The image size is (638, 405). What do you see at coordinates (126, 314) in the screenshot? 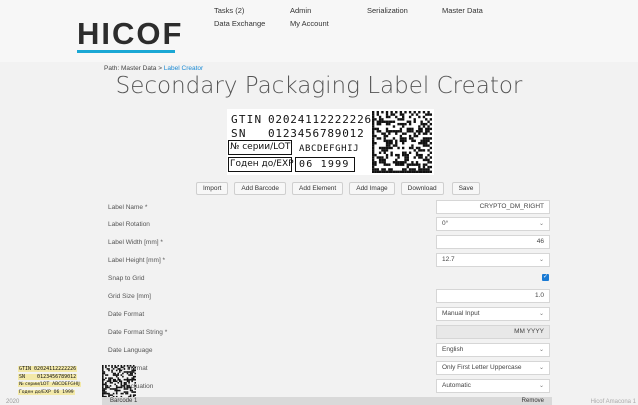
I see `date-format-label: Date Format` at bounding box center [126, 314].